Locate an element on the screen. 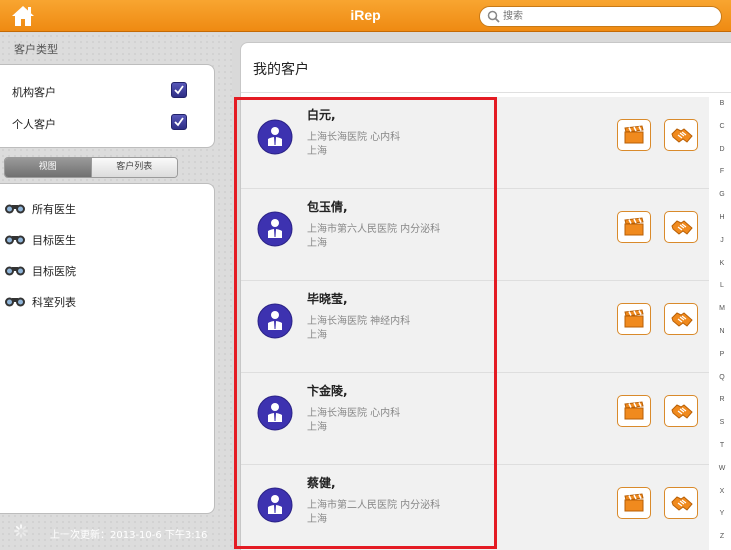  nav-item-all-doctors: 所有医生 is located at coordinates (104, 210).